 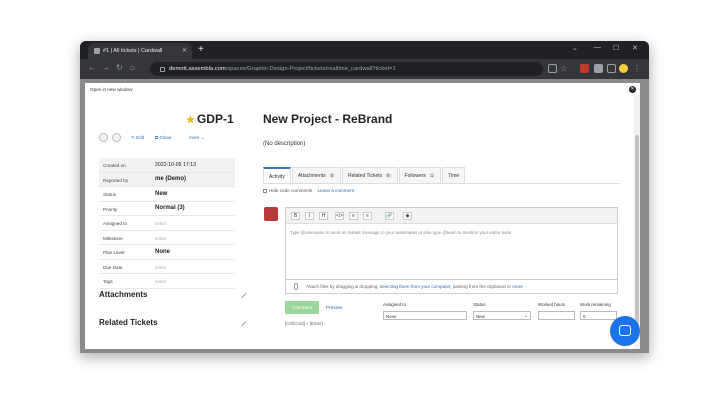 I want to click on scrollbar-thumb, so click(x=637, y=230).